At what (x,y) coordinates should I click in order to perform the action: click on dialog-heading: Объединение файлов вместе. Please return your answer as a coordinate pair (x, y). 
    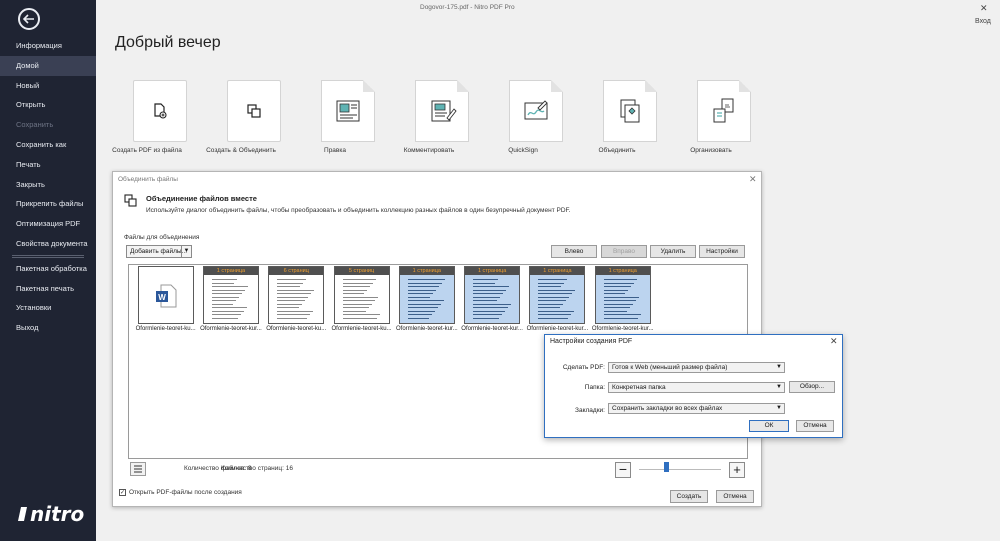
    Looking at the image, I should click on (201, 198).